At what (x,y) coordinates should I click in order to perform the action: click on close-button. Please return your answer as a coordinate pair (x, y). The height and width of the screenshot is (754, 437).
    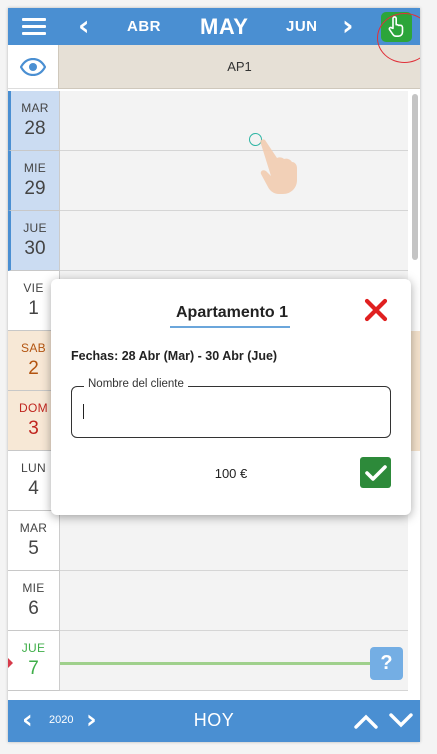
    Looking at the image, I should click on (376, 310).